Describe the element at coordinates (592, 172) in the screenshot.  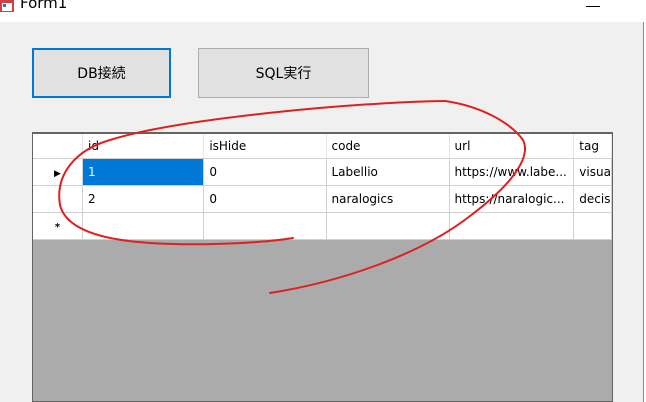
I see `cell-tag: visua` at that location.